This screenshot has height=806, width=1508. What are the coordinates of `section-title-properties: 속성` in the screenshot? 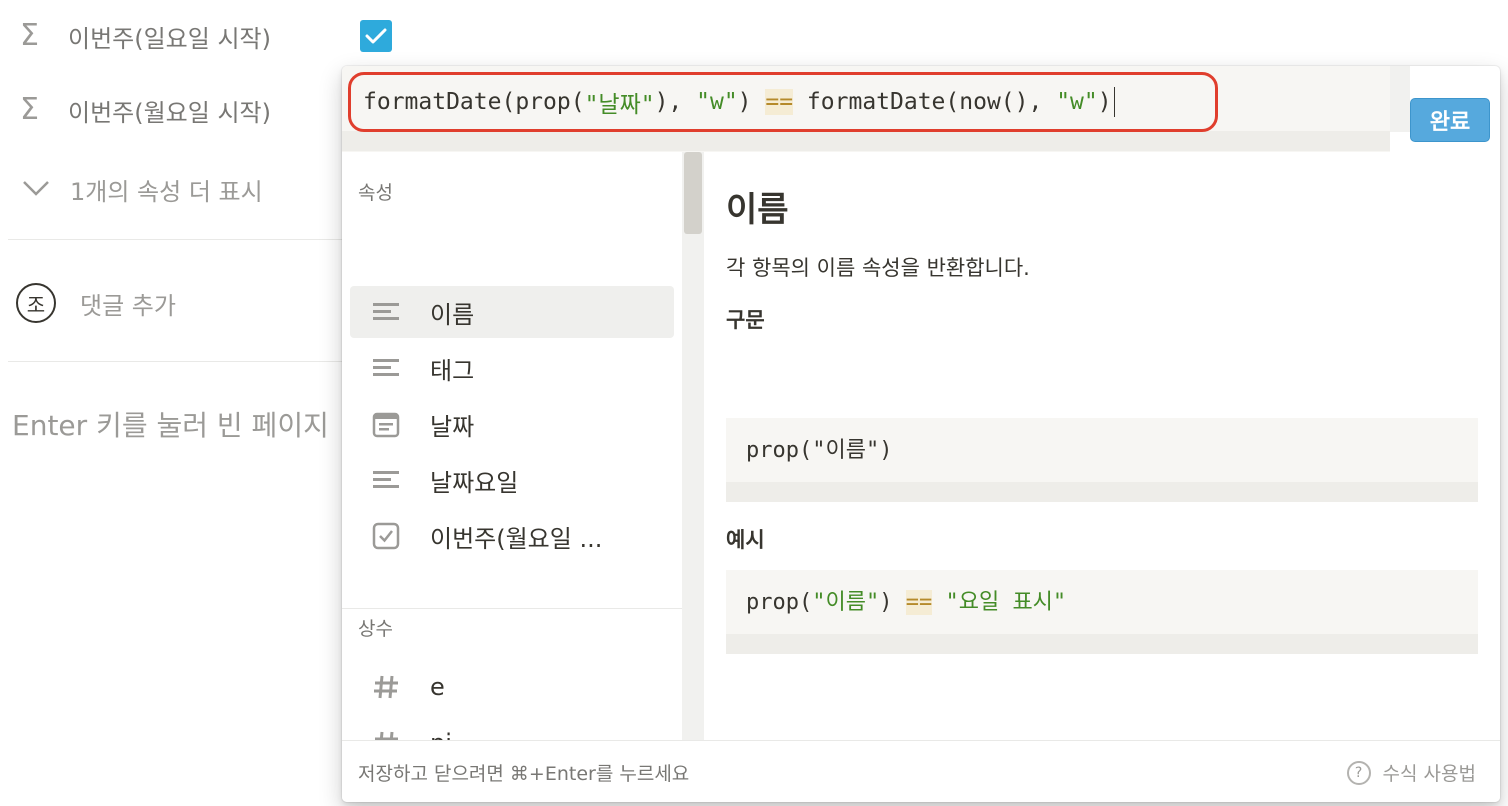 It's located at (375, 193).